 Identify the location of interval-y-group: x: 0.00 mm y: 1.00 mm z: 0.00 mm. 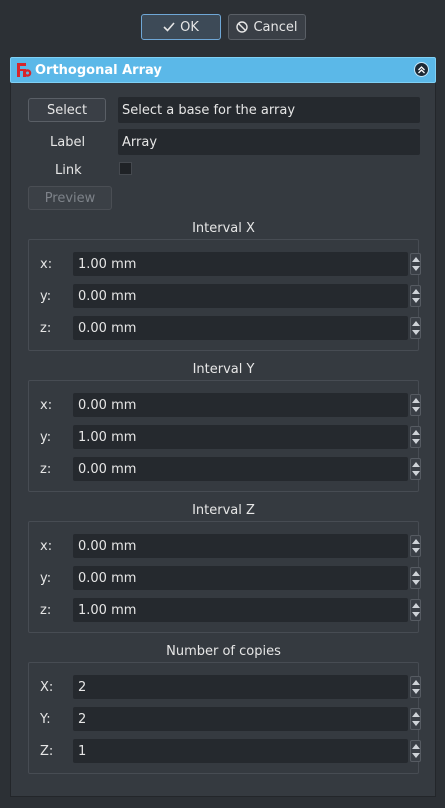
(224, 436).